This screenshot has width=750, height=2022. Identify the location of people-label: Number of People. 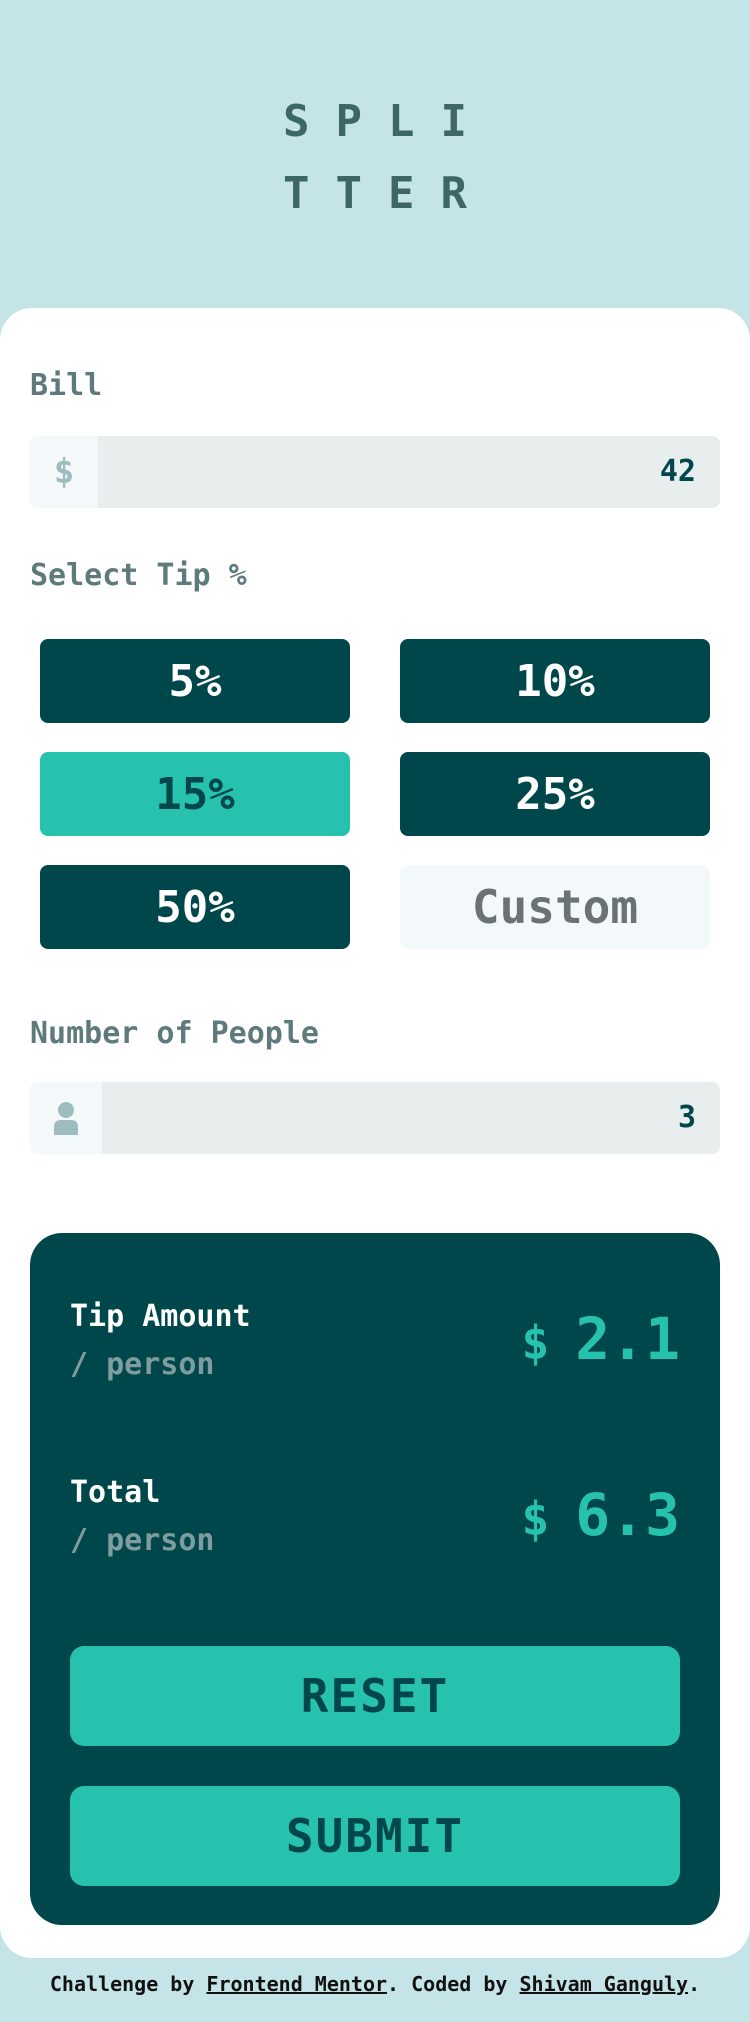
(174, 1033).